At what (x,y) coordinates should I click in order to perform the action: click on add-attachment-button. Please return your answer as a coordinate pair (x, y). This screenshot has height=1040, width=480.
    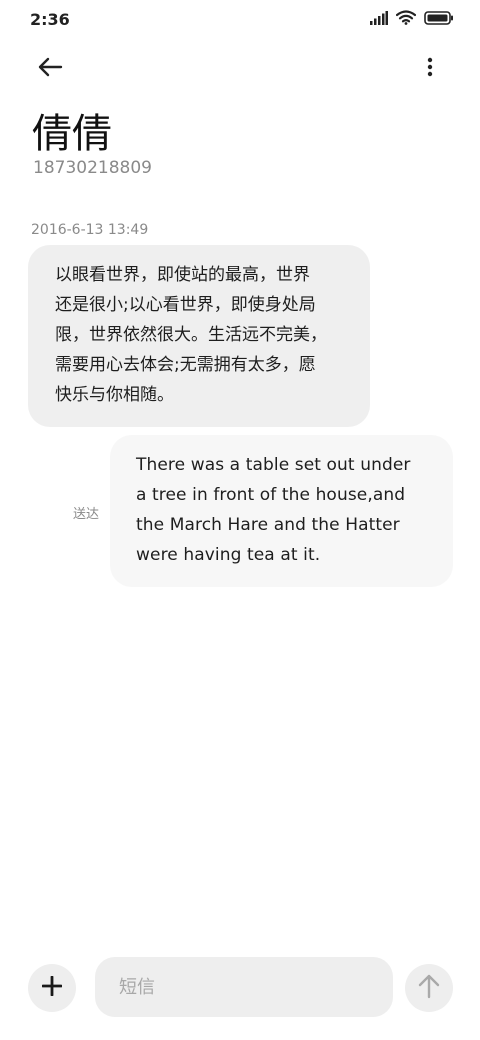
    Looking at the image, I should click on (52, 988).